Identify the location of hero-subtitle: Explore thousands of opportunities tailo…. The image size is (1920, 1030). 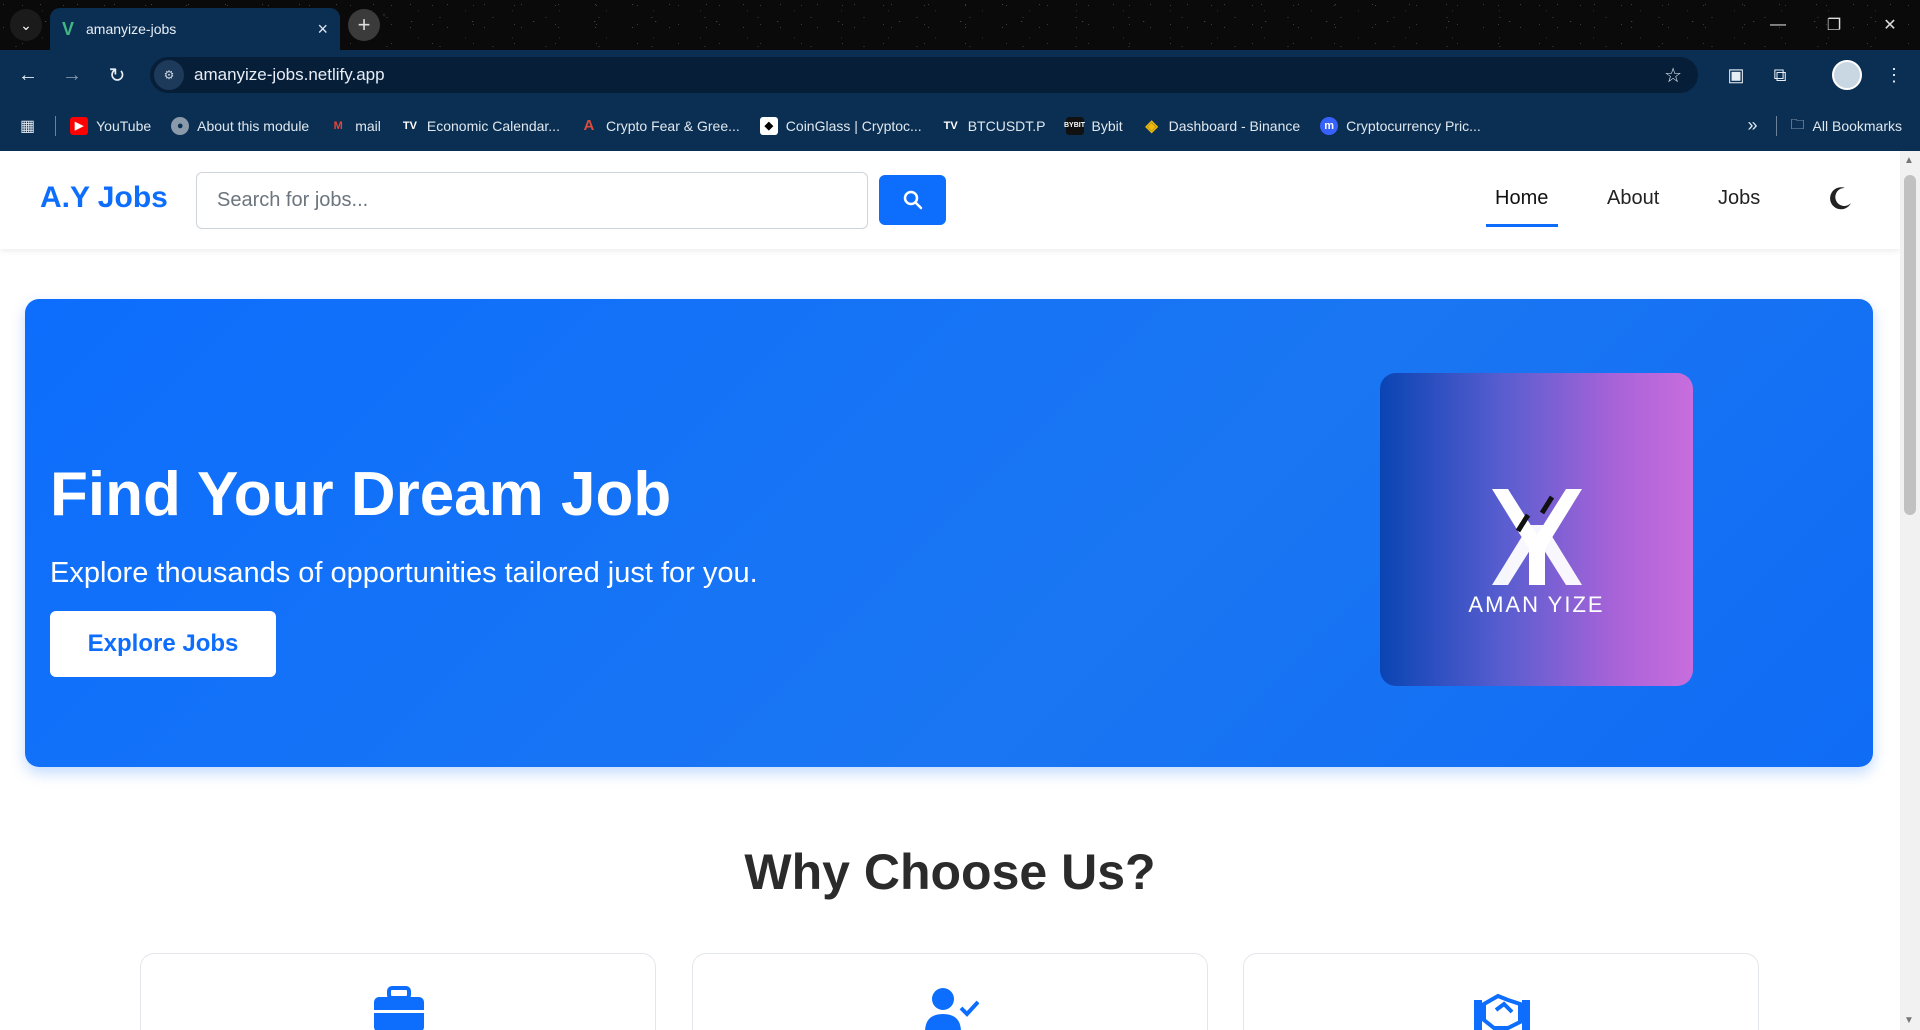
(404, 573).